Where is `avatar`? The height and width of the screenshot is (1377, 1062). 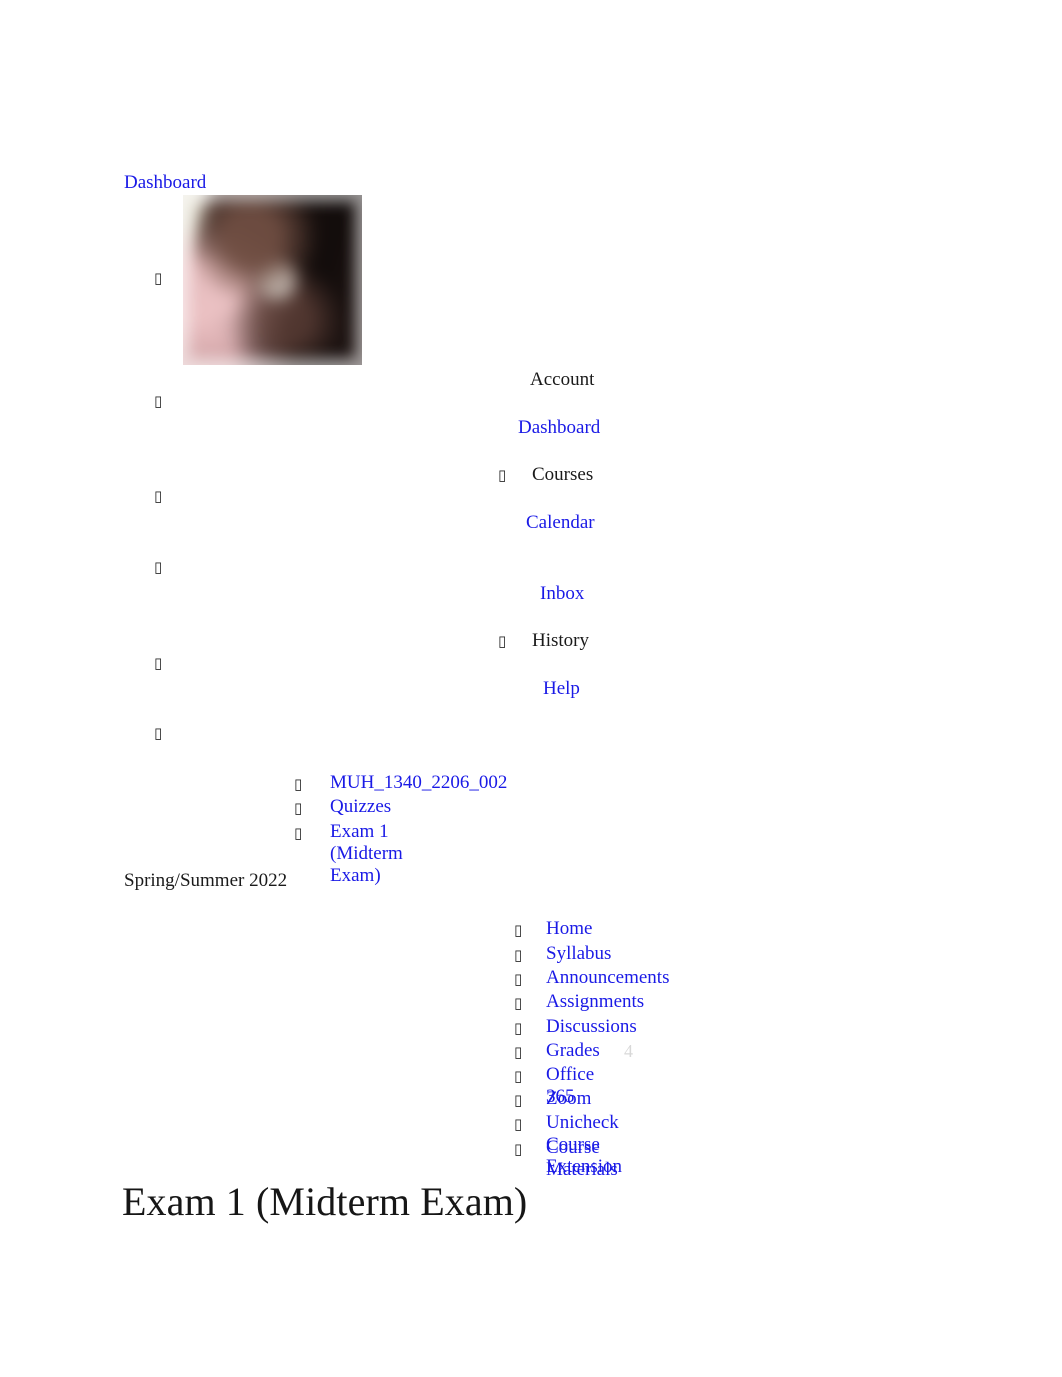
avatar is located at coordinates (272, 280).